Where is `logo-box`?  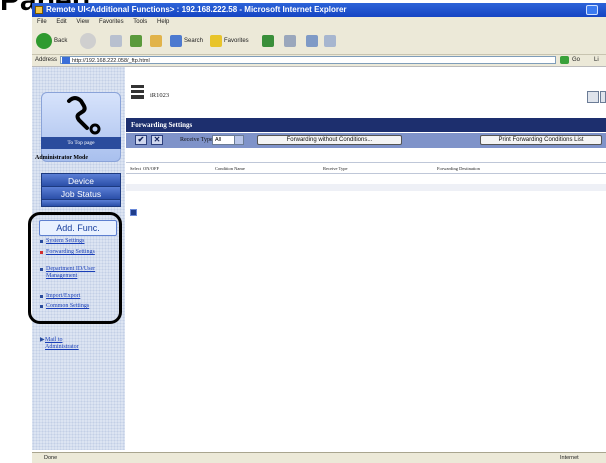 logo-box is located at coordinates (81, 127).